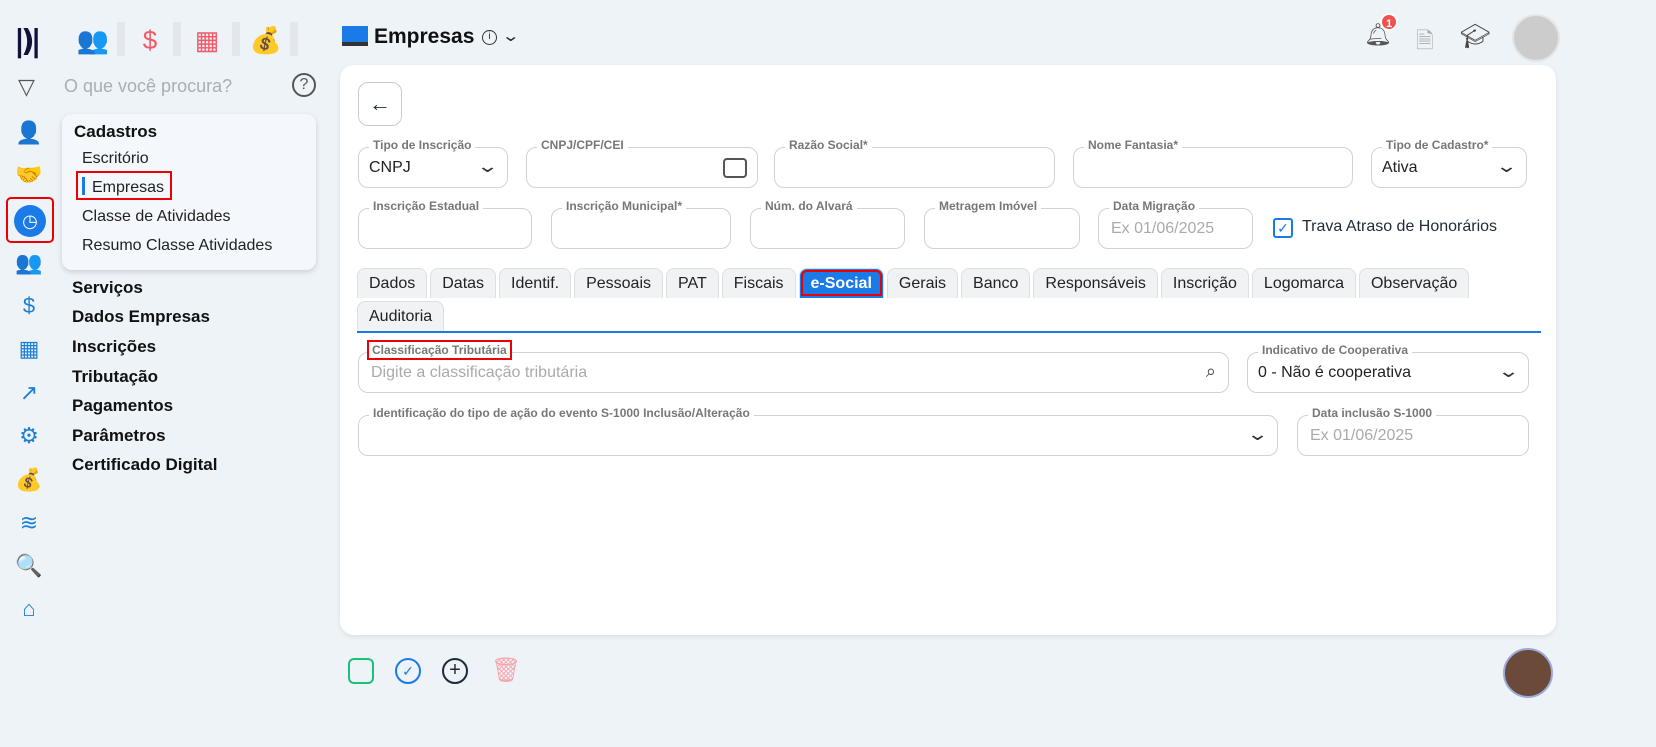  What do you see at coordinates (29, 436) in the screenshot?
I see `gear-icon: ⚙` at bounding box center [29, 436].